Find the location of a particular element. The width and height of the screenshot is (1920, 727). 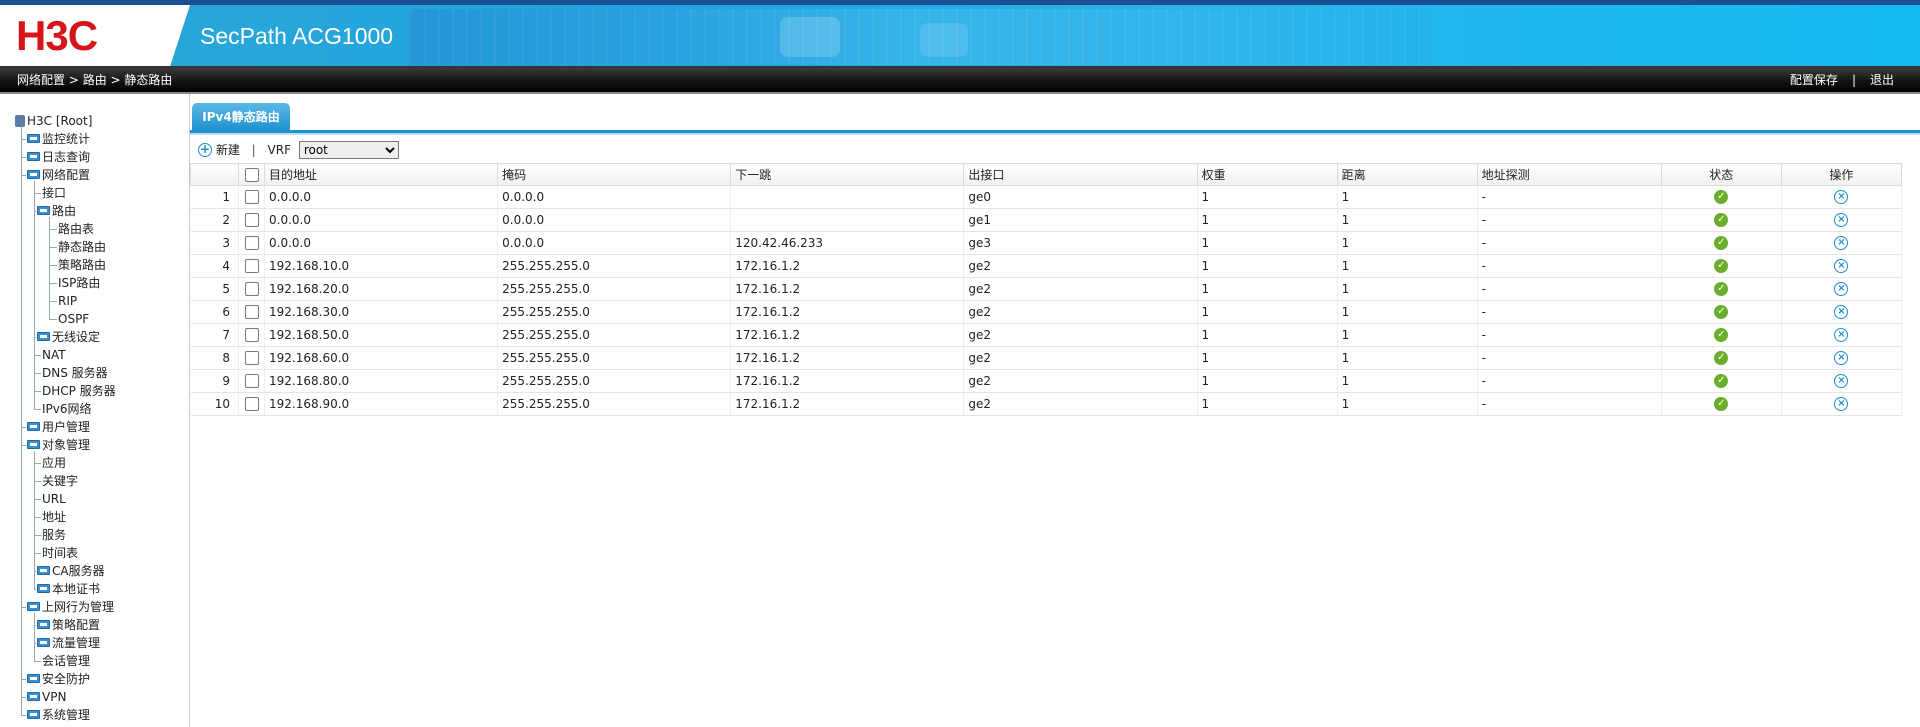

sidebar-item: NAT is located at coordinates (54, 355).